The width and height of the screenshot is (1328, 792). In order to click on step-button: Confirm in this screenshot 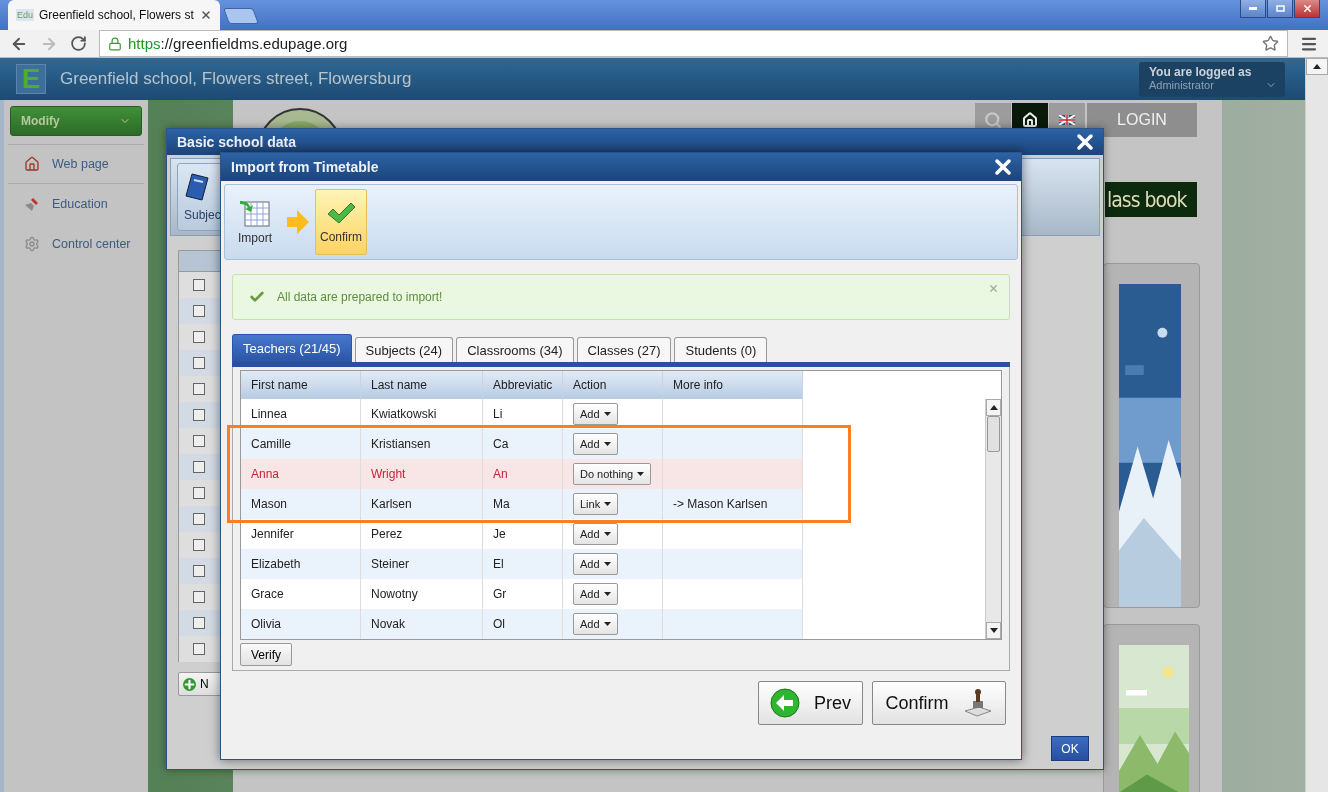, I will do `click(341, 222)`.